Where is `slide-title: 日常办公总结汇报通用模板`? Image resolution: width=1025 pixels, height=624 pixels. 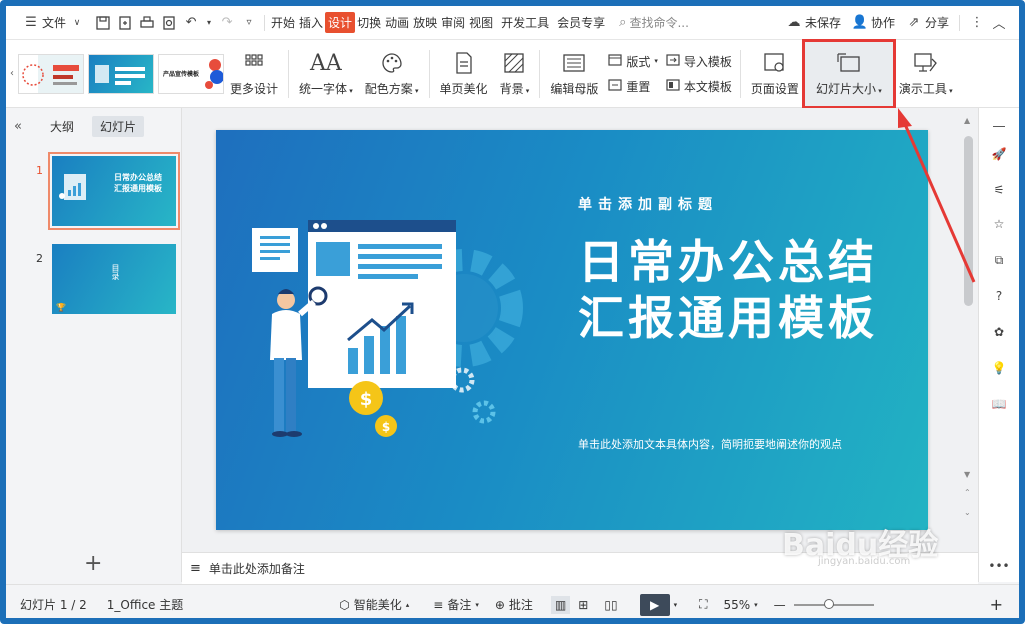 slide-title: 日常办公总结汇报通用模板 is located at coordinates (738, 290).